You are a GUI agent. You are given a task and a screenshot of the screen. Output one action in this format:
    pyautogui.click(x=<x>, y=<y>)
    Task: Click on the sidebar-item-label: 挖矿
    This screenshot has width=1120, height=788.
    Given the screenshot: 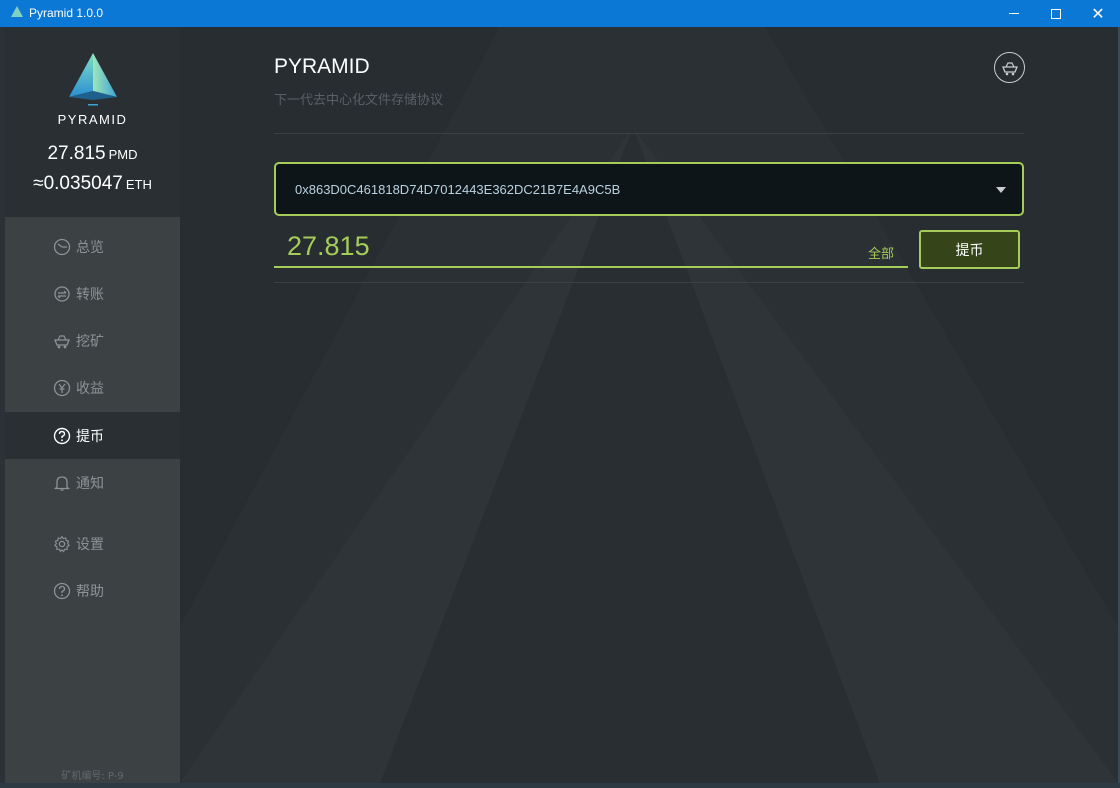 What is the action you would take?
    pyautogui.click(x=90, y=341)
    